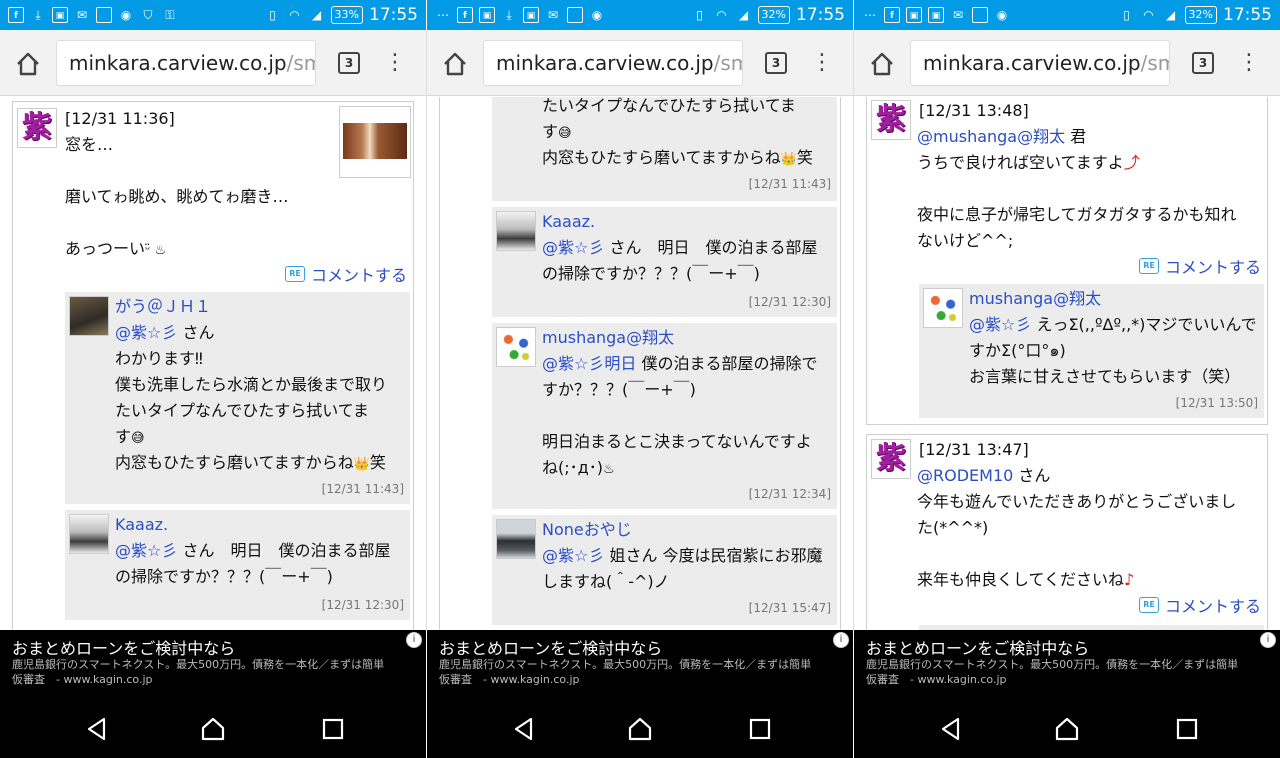 The width and height of the screenshot is (1280, 758). I want to click on download-icon: ⤓, so click(38, 15).